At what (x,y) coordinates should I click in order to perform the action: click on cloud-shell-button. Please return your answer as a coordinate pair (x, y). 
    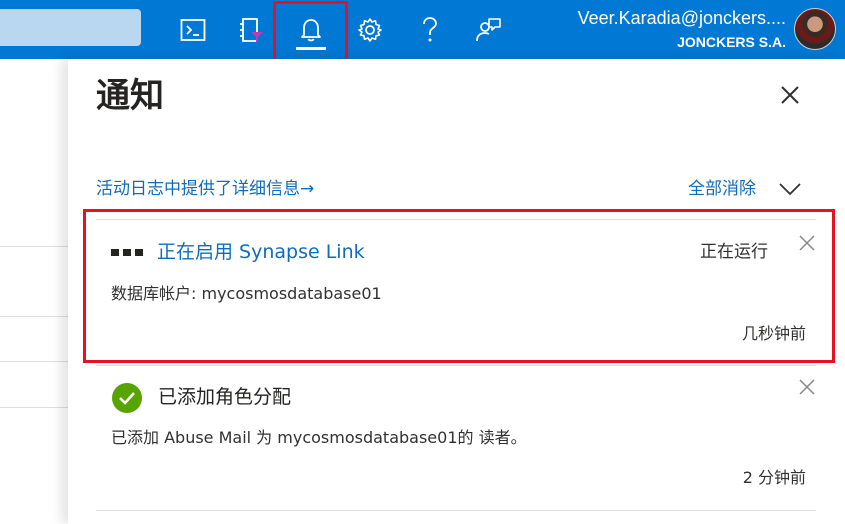
    Looking at the image, I should click on (193, 29).